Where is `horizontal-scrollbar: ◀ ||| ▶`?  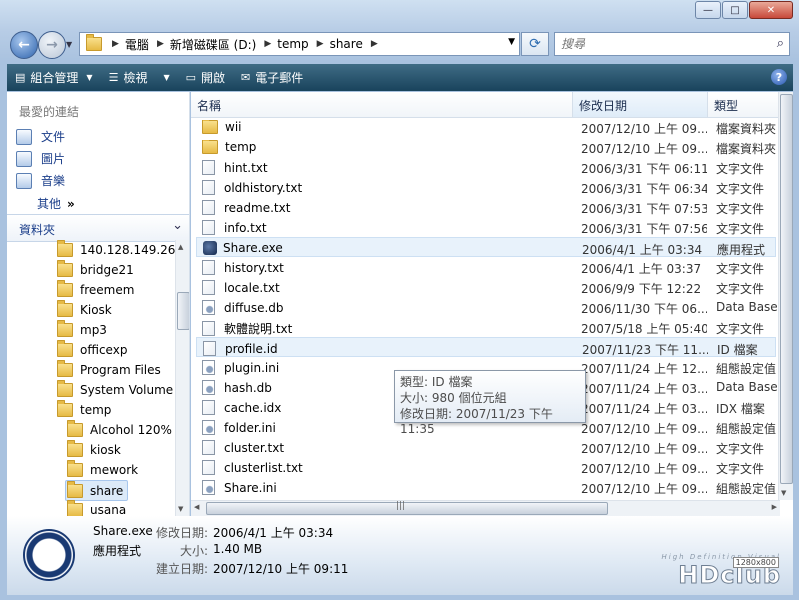 horizontal-scrollbar: ◀ ||| ▶ is located at coordinates (485, 508).